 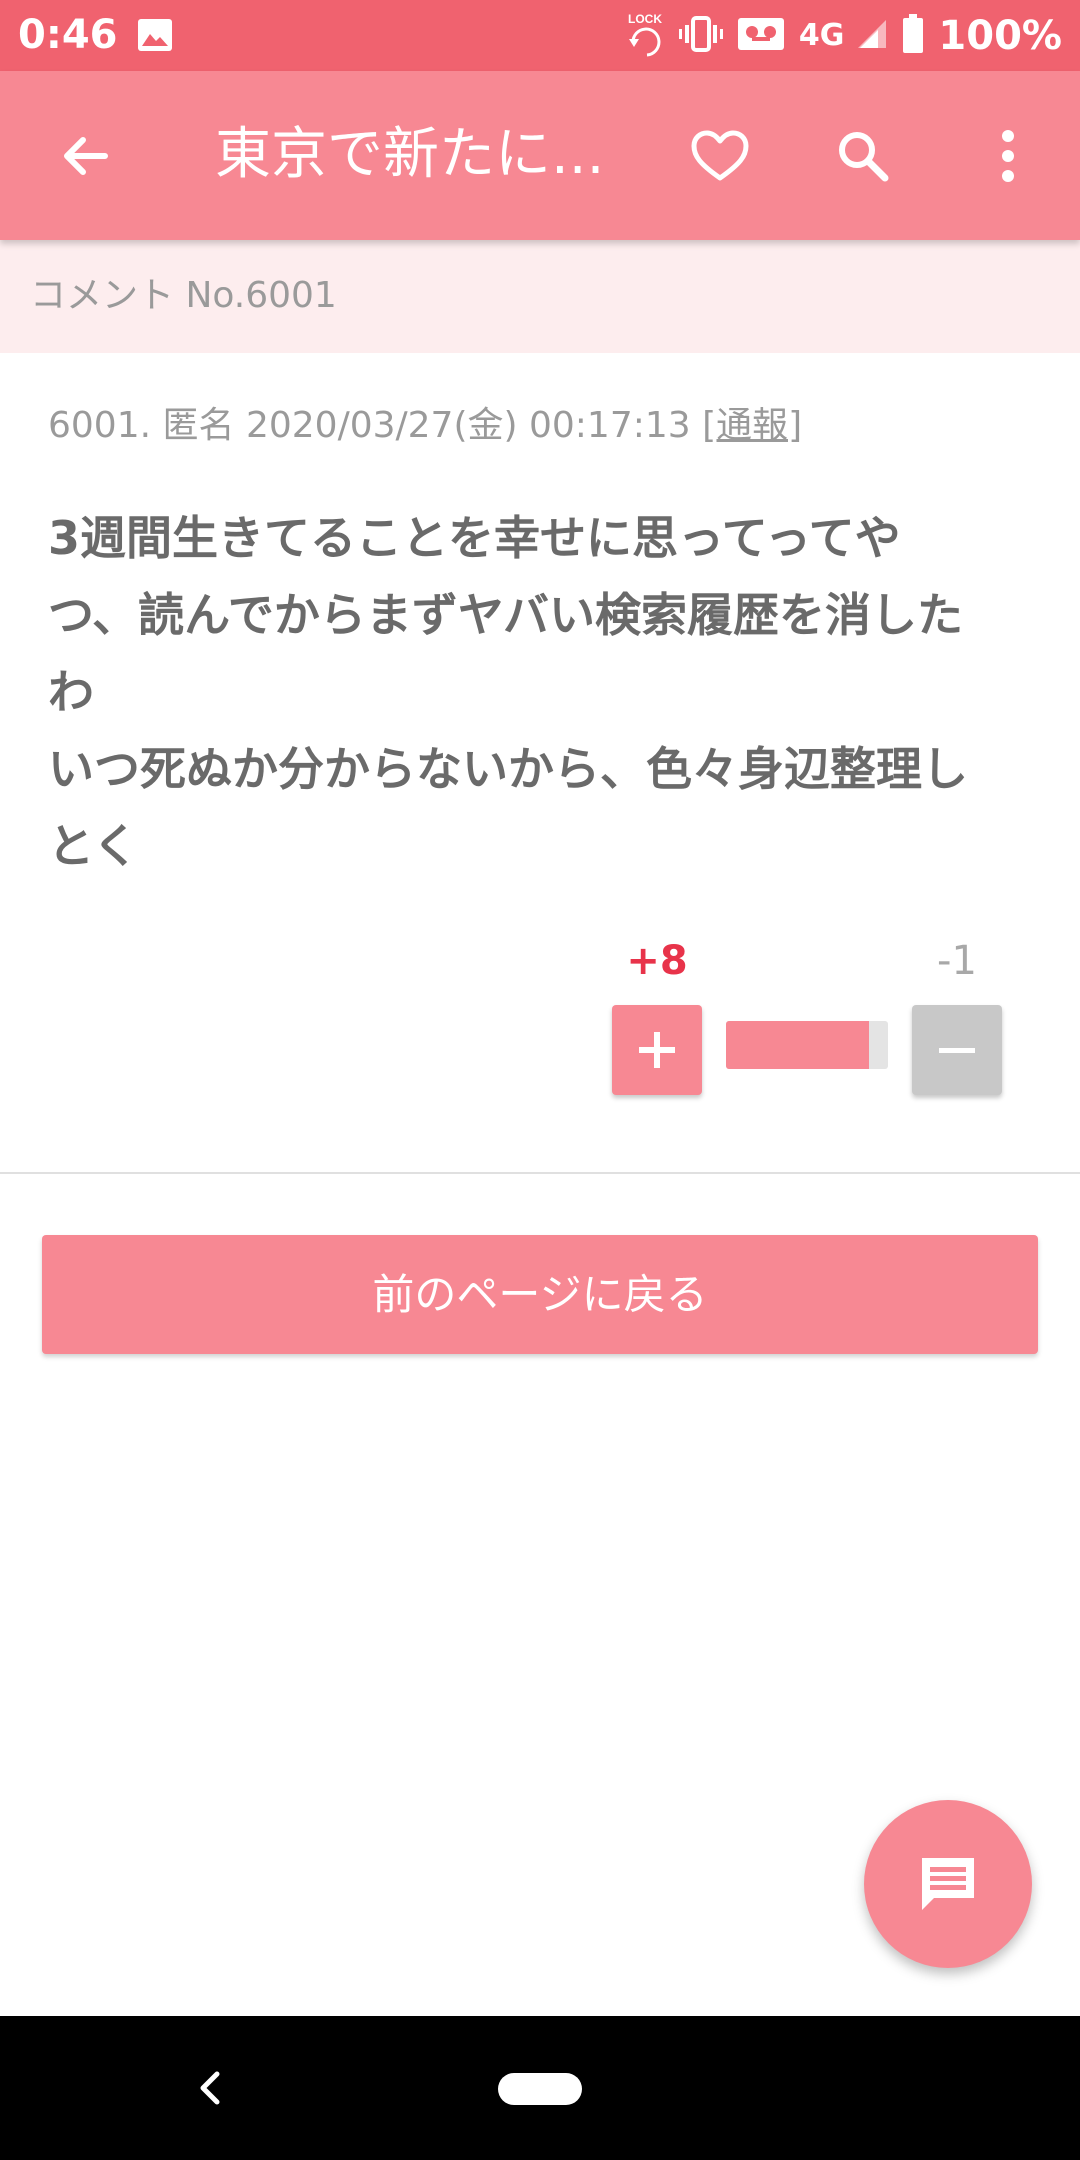 I want to click on plus-vote-button, so click(x=657, y=1050).